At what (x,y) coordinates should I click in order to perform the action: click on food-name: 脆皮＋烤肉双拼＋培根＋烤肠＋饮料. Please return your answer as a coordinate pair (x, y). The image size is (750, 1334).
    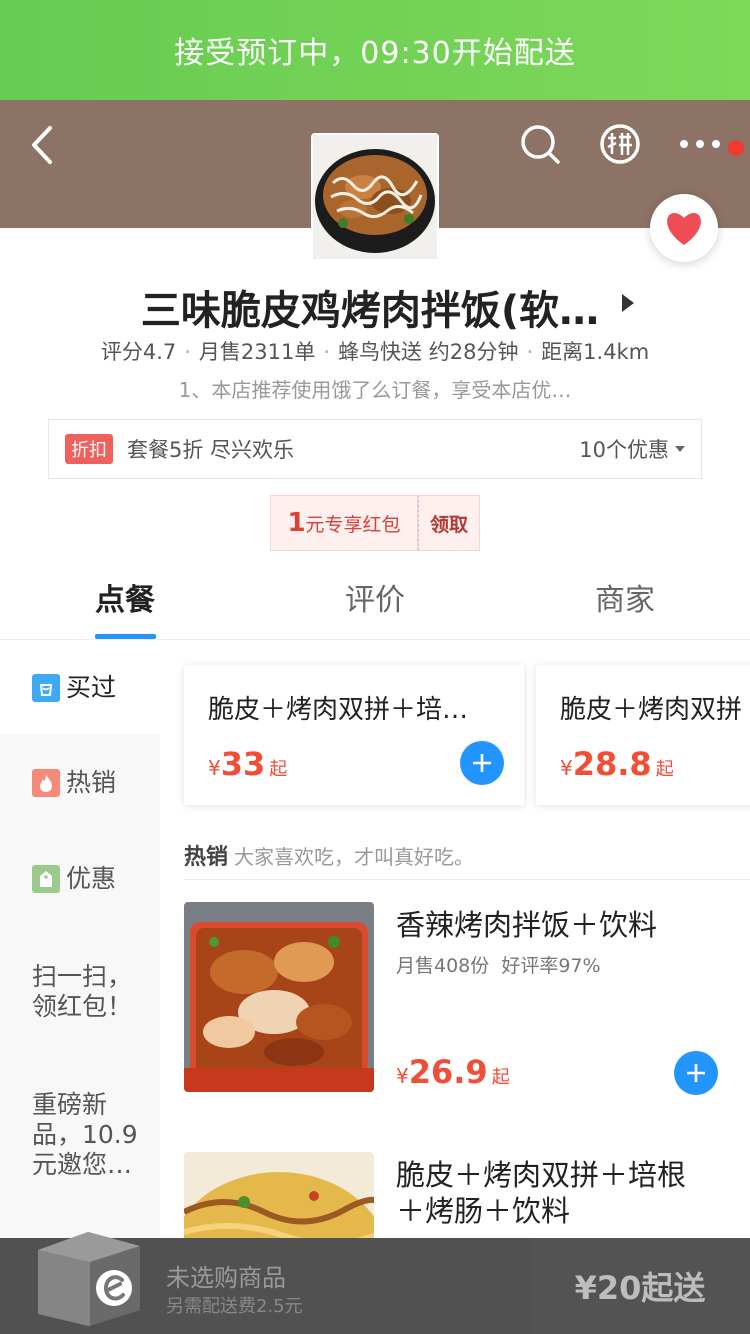
    Looking at the image, I should click on (546, 1193).